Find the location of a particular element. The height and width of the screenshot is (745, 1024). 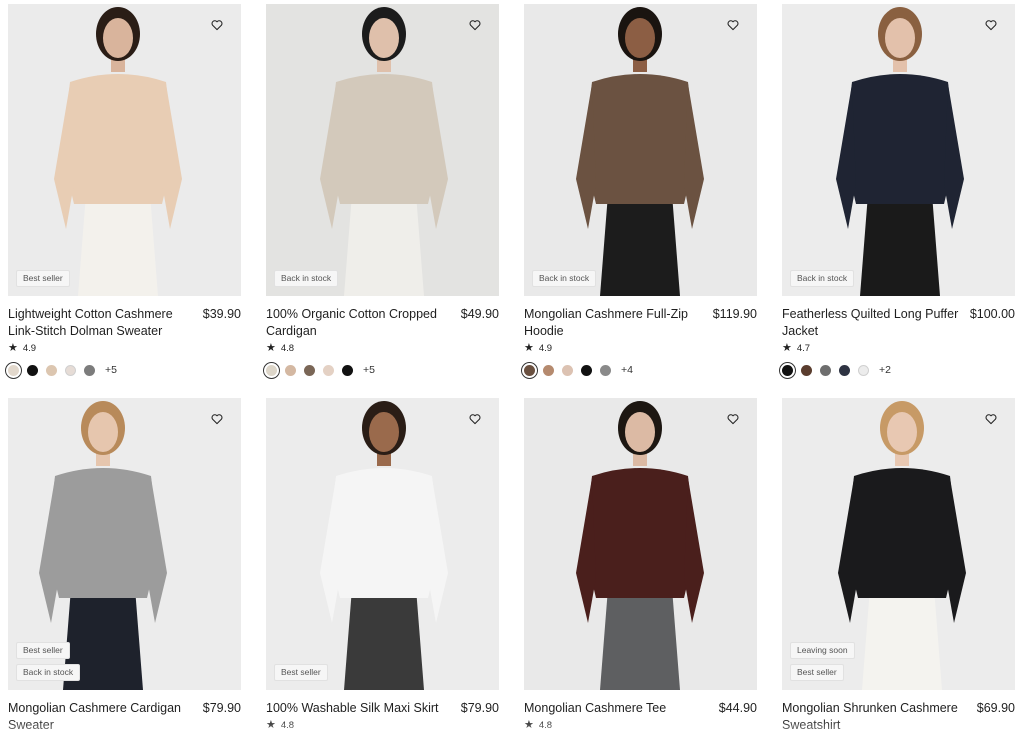

color-swatches: +5 is located at coordinates (382, 370).